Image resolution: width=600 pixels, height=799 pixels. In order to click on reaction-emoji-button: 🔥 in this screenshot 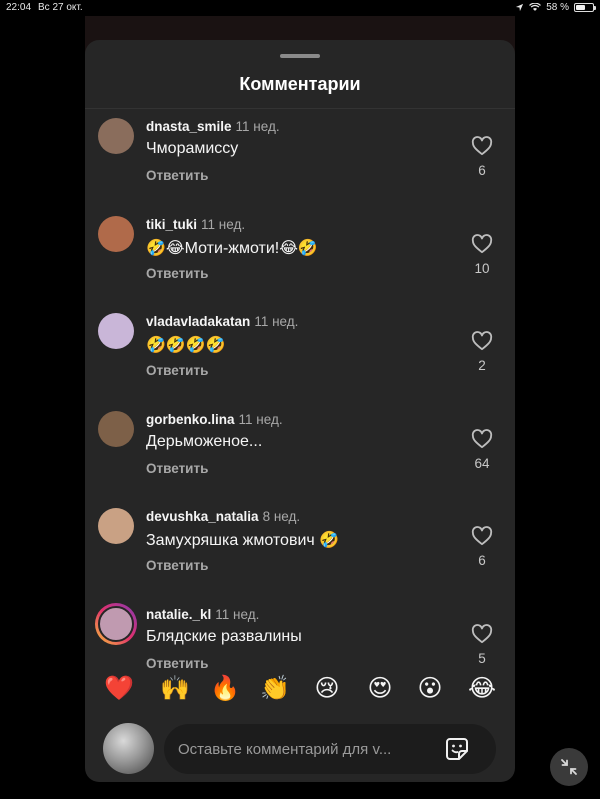, I will do `click(225, 689)`.